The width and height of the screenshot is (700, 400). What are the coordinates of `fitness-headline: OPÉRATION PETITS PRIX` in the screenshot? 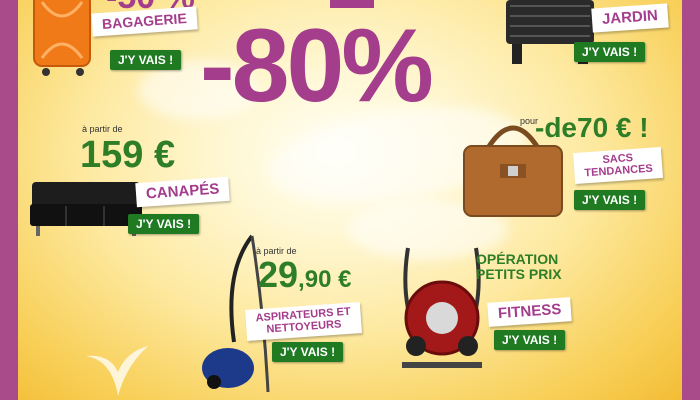 It's located at (519, 267).